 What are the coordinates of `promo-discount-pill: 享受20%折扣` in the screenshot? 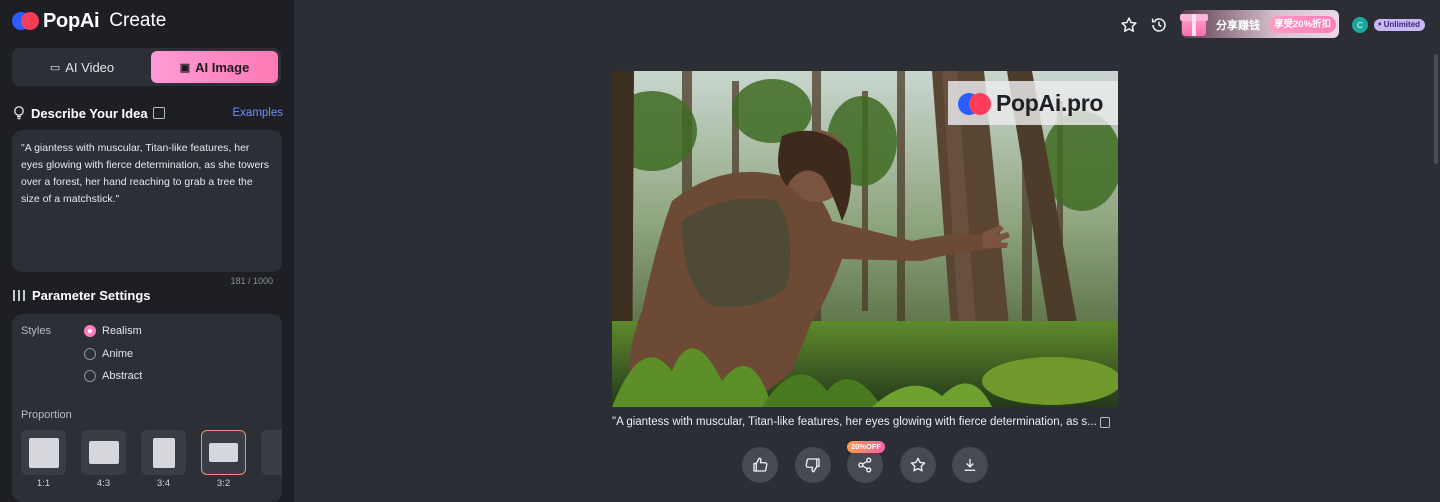 It's located at (1303, 24).